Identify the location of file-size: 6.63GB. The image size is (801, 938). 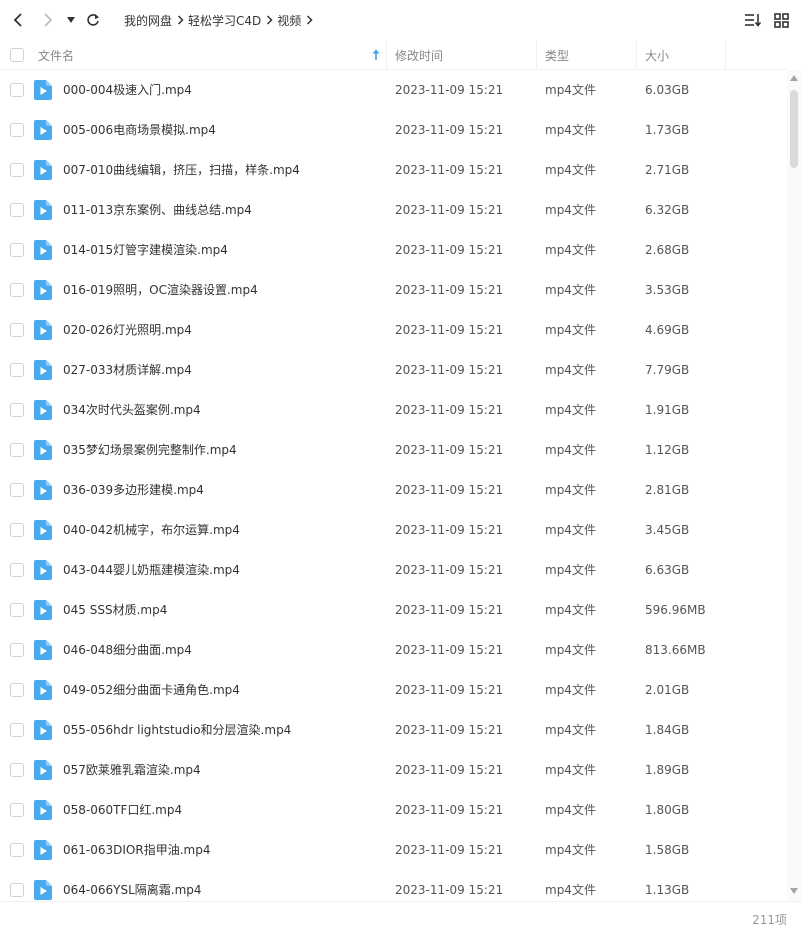
(667, 570).